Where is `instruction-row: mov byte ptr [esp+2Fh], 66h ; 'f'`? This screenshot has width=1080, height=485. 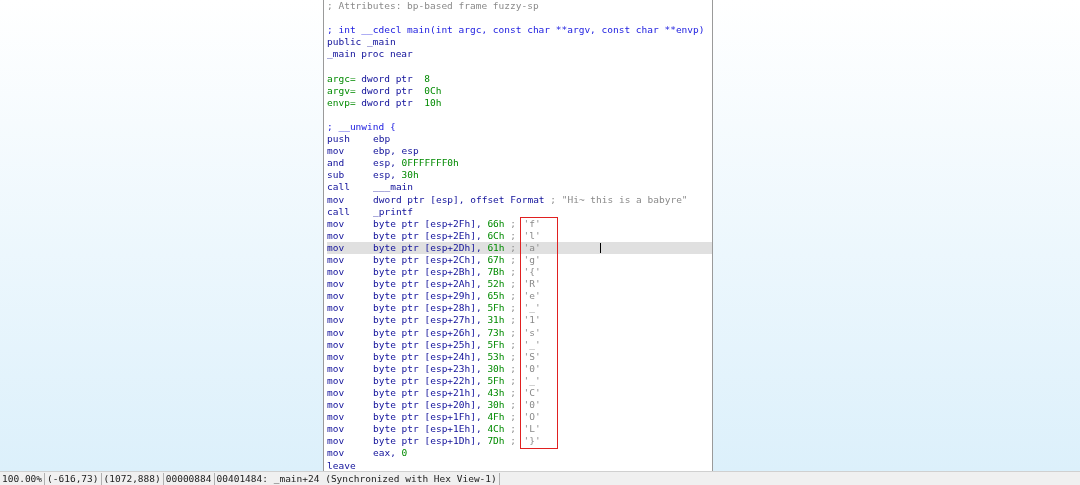 instruction-row: mov byte ptr [esp+2Fh], 66h ; 'f' is located at coordinates (519, 223).